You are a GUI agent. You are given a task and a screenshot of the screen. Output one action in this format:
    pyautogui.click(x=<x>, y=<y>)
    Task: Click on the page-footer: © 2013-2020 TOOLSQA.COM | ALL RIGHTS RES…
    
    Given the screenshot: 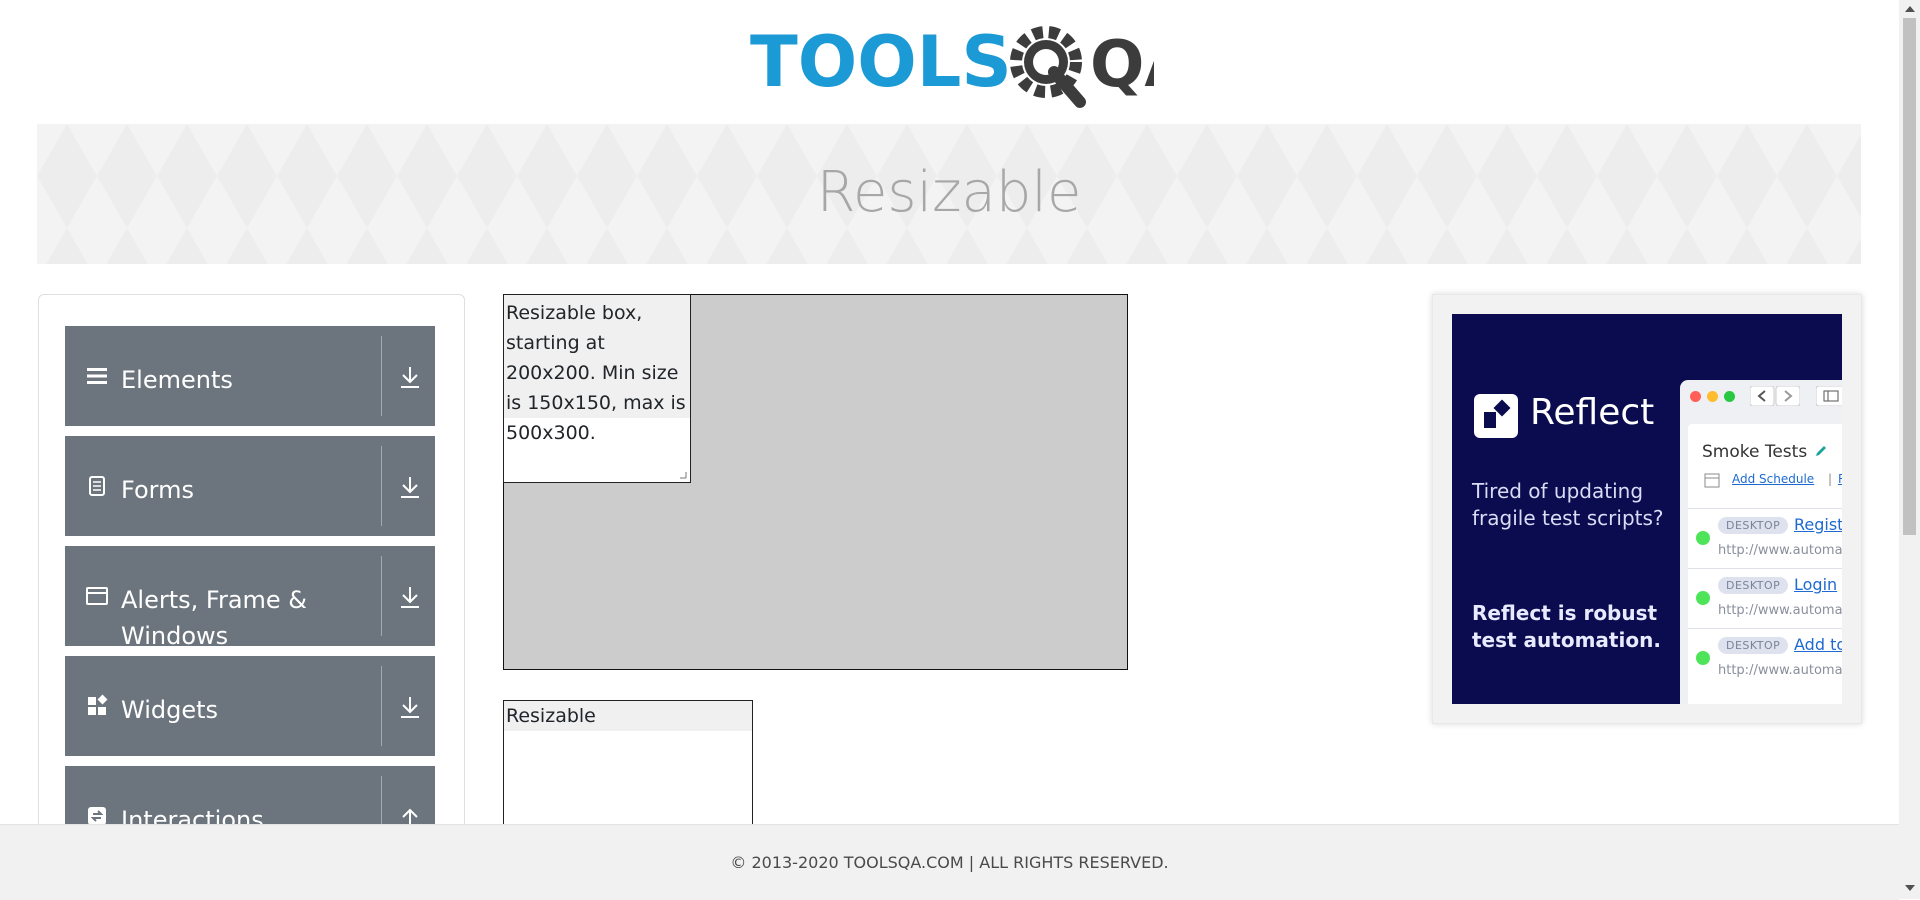 What is the action you would take?
    pyautogui.click(x=949, y=862)
    